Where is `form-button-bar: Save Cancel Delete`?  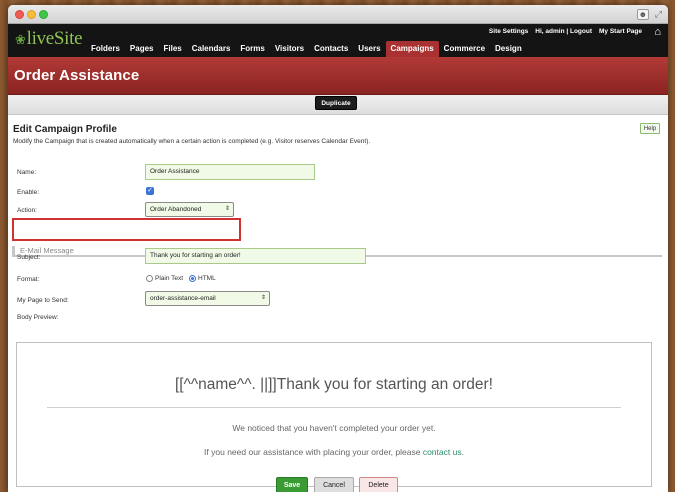
form-button-bar: Save Cancel Delete is located at coordinates (338, 484).